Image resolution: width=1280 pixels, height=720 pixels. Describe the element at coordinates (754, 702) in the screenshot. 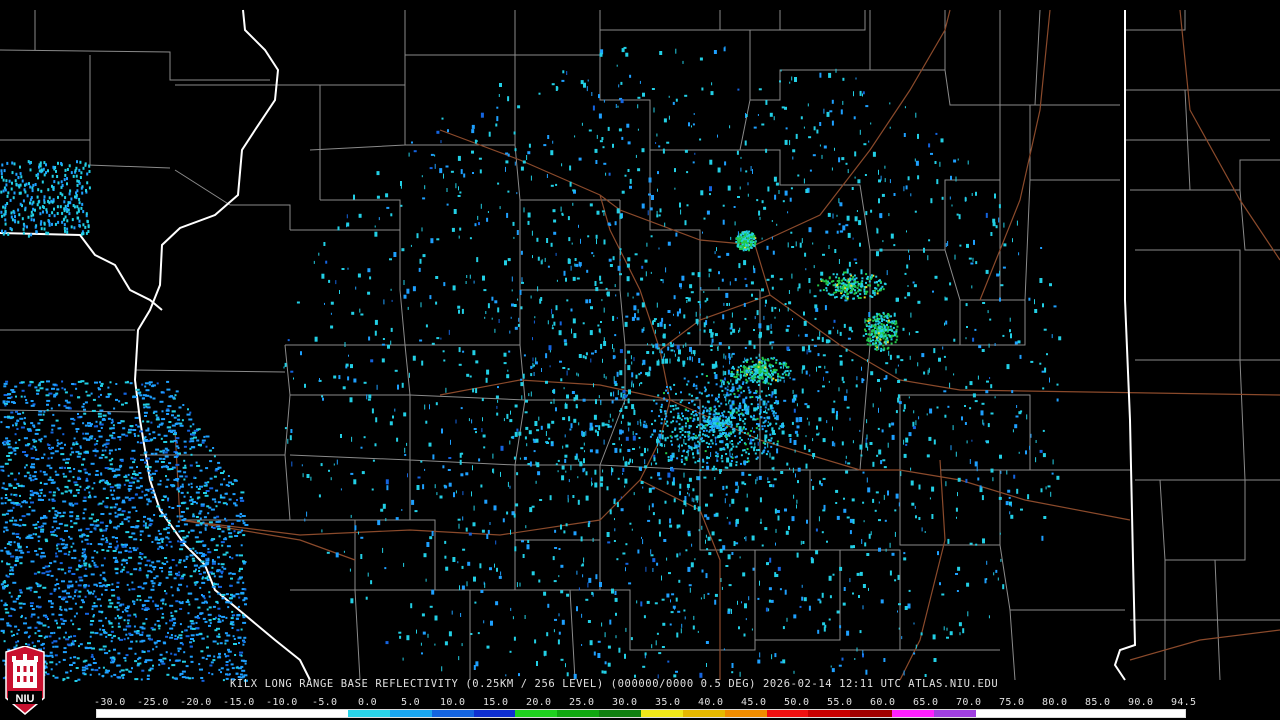

I see `scale-label: 45.0` at that location.